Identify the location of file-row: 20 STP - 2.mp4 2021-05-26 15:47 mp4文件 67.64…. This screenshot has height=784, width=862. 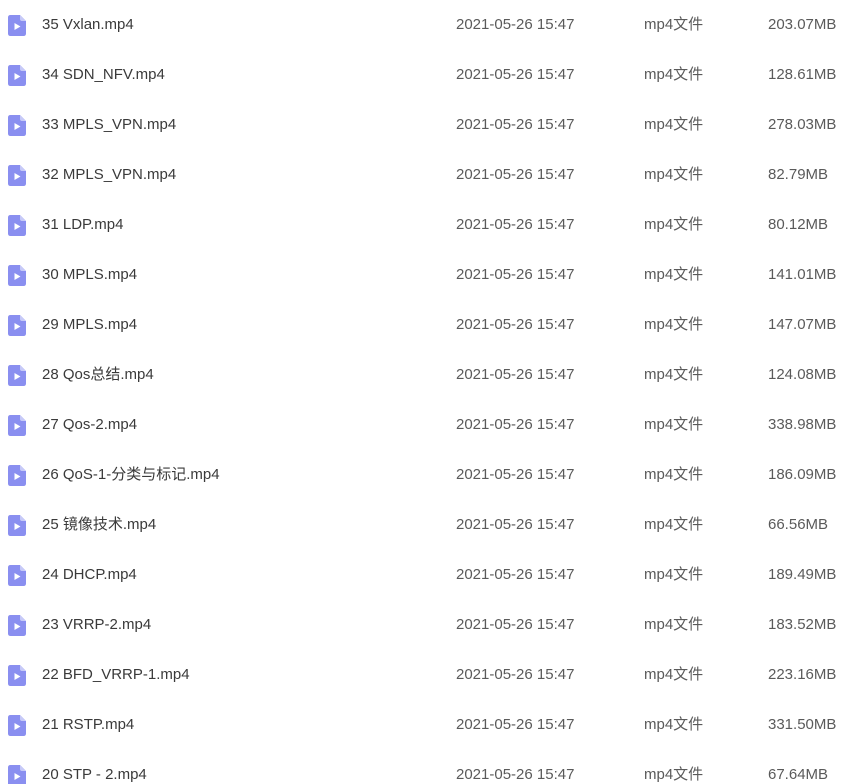
(431, 767).